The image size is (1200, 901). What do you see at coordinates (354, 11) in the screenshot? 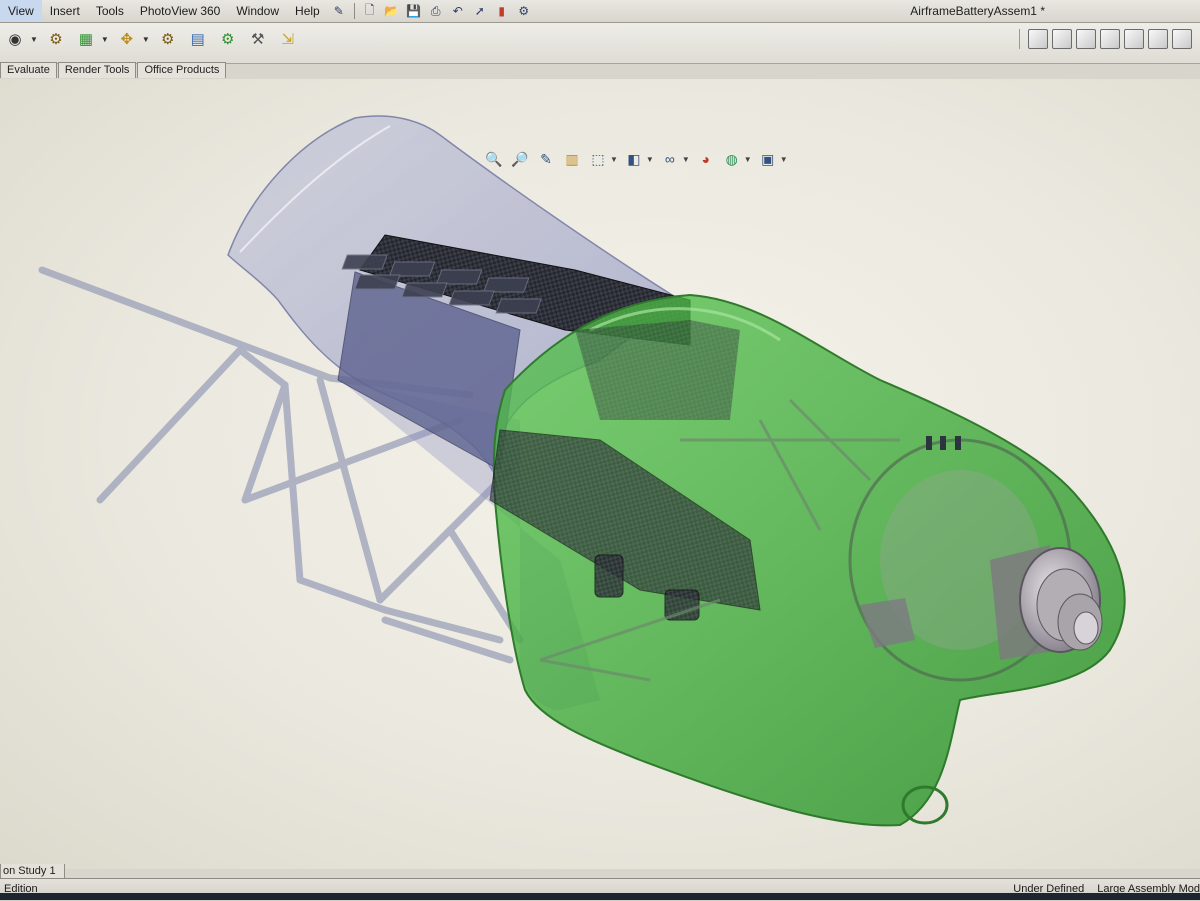
I see `quick-access-divider` at bounding box center [354, 11].